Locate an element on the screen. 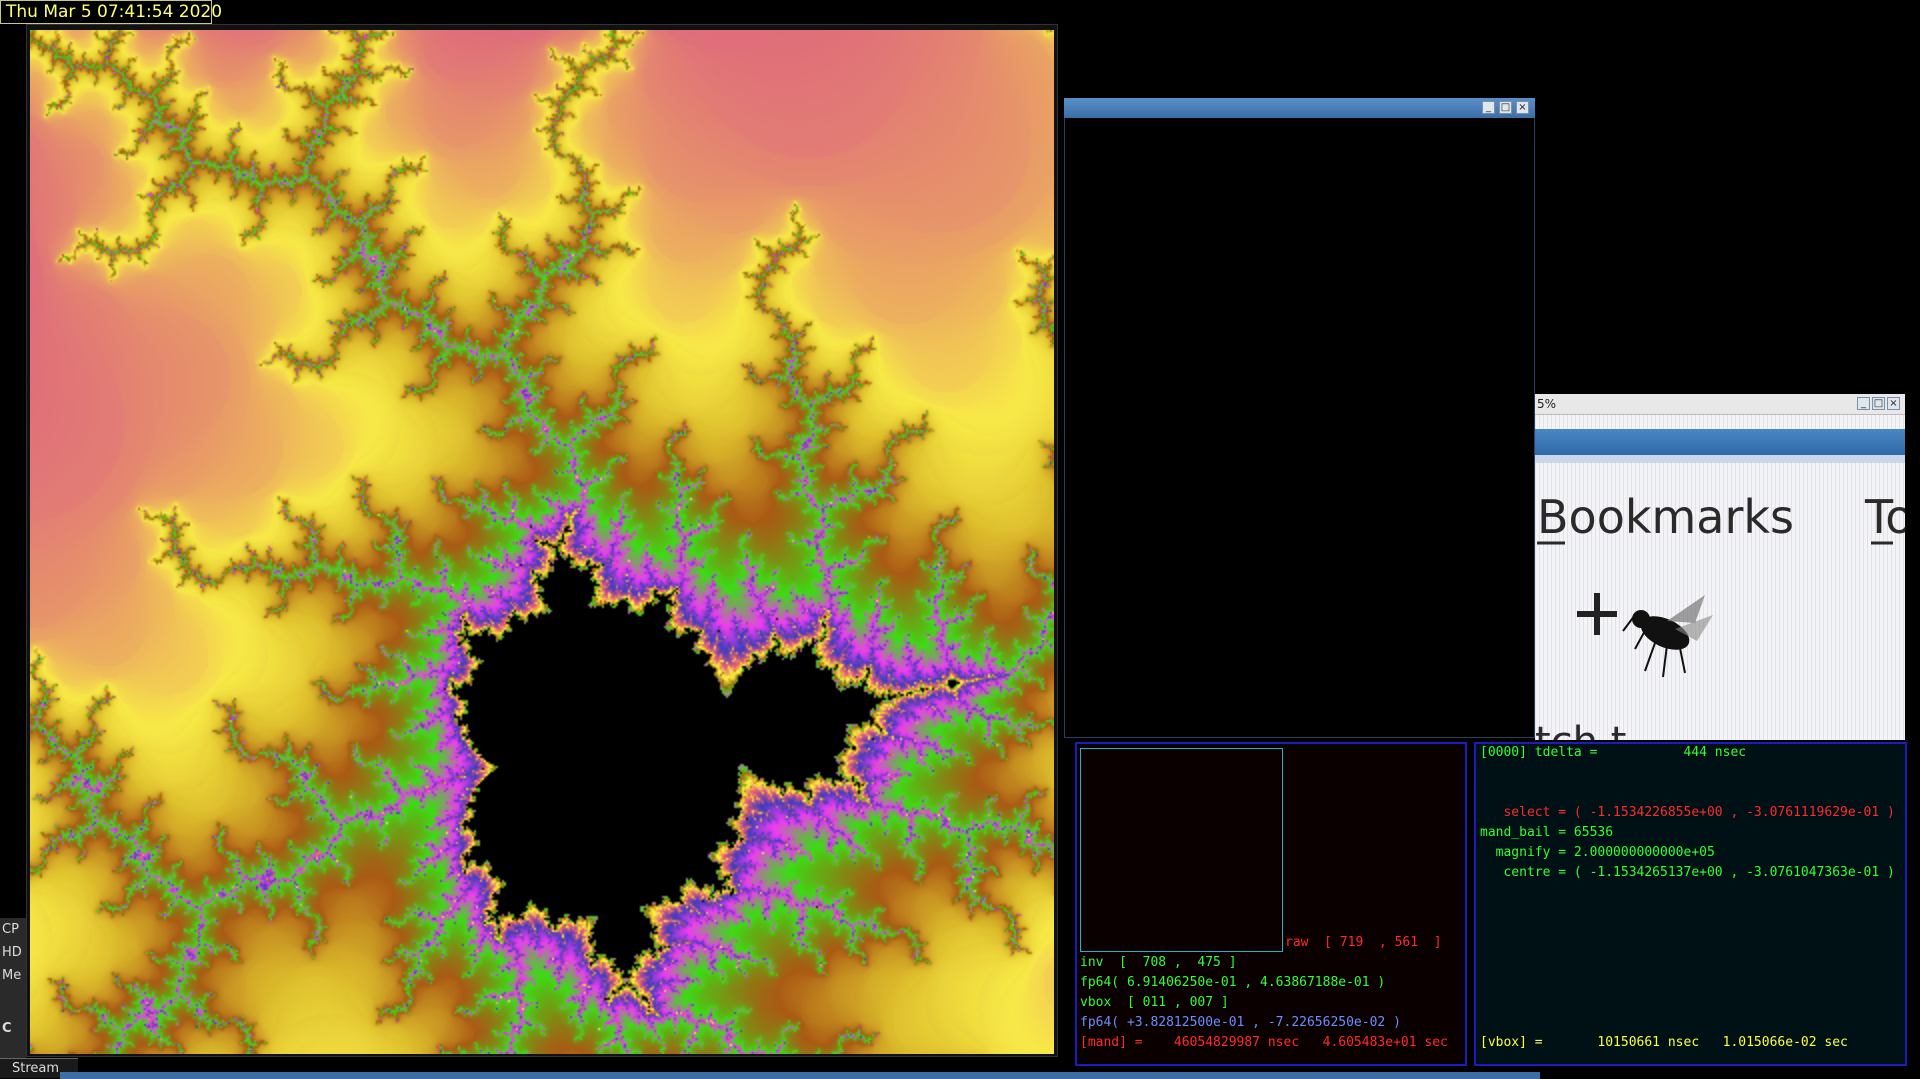 This screenshot has width=1920, height=1079. photo-text-fragment: tch t is located at coordinates (1580, 729).